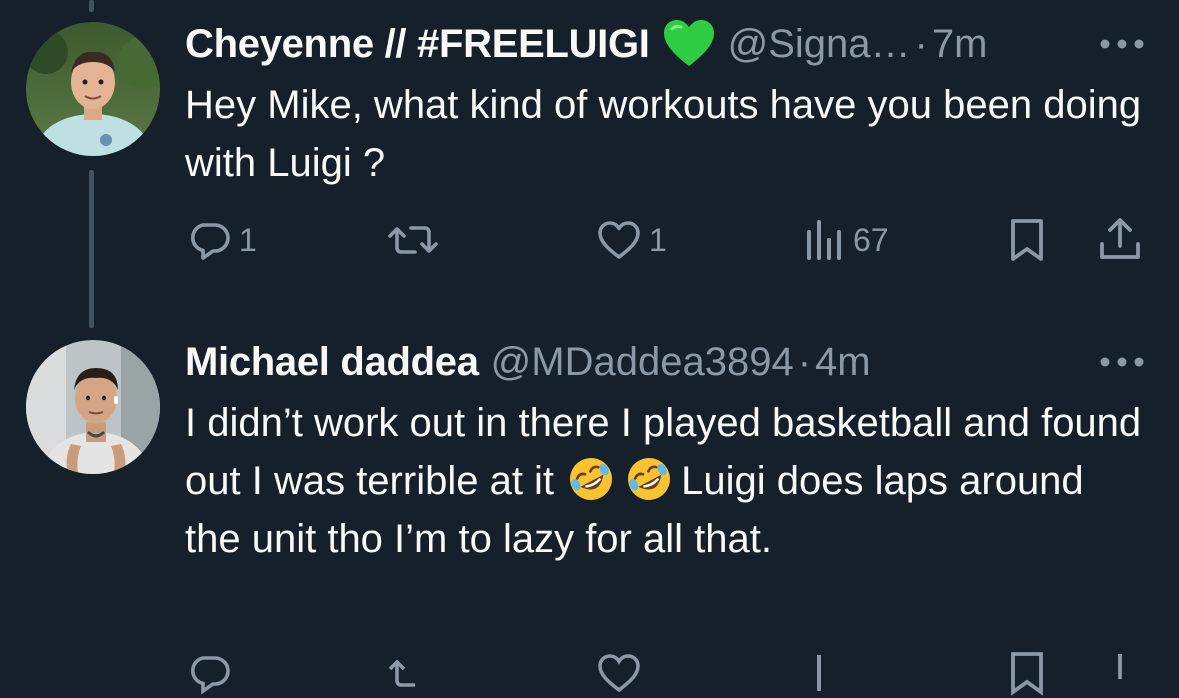 This screenshot has height=698, width=1179. What do you see at coordinates (670, 240) in the screenshot?
I see `tweet-actions: 1 1 67` at bounding box center [670, 240].